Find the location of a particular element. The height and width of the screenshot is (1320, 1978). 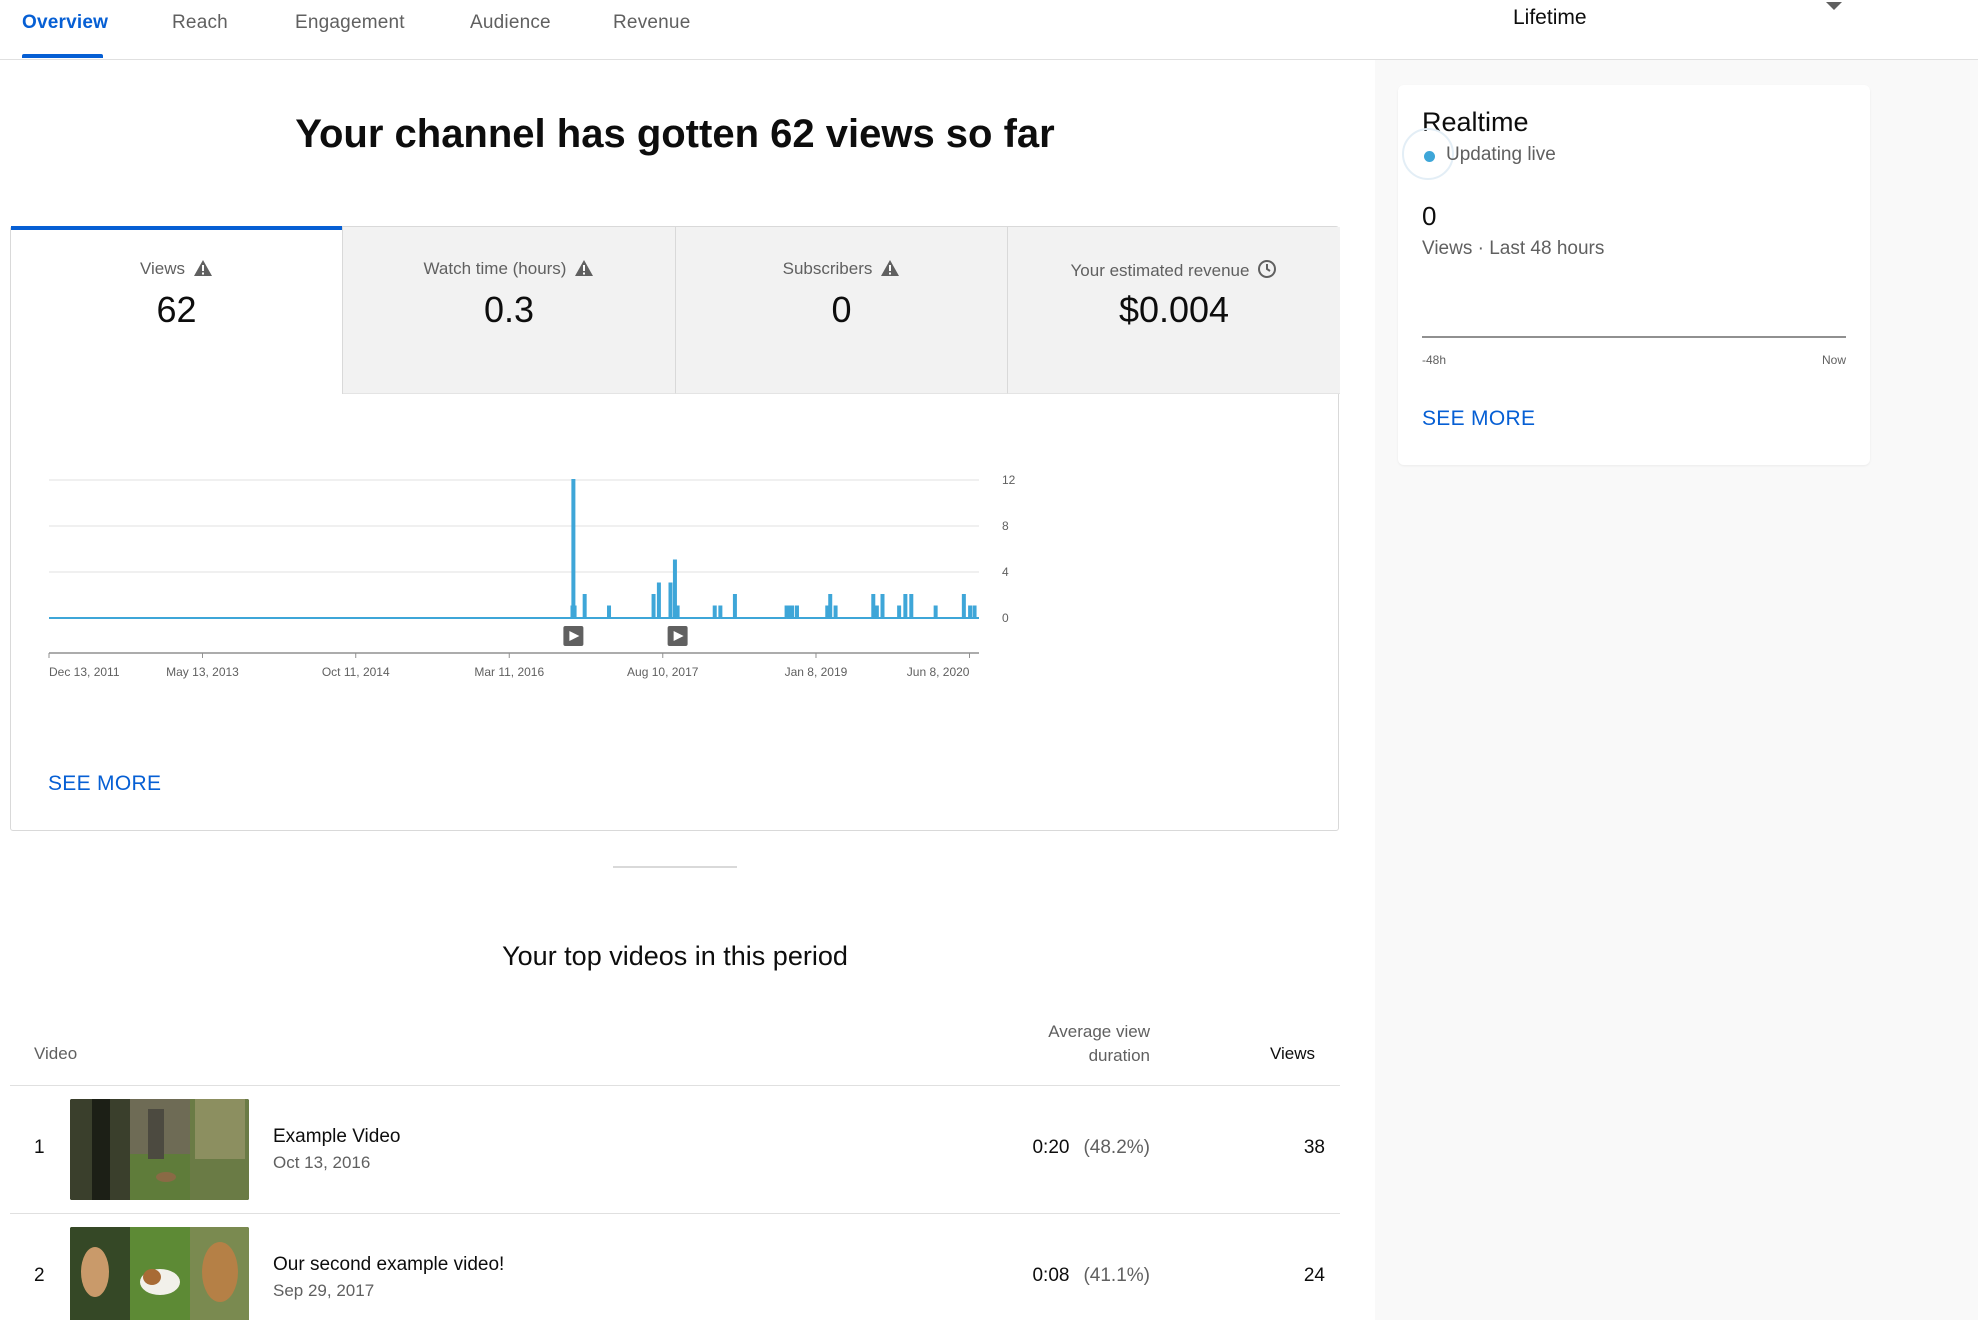

views-series-line is located at coordinates (514, 549).